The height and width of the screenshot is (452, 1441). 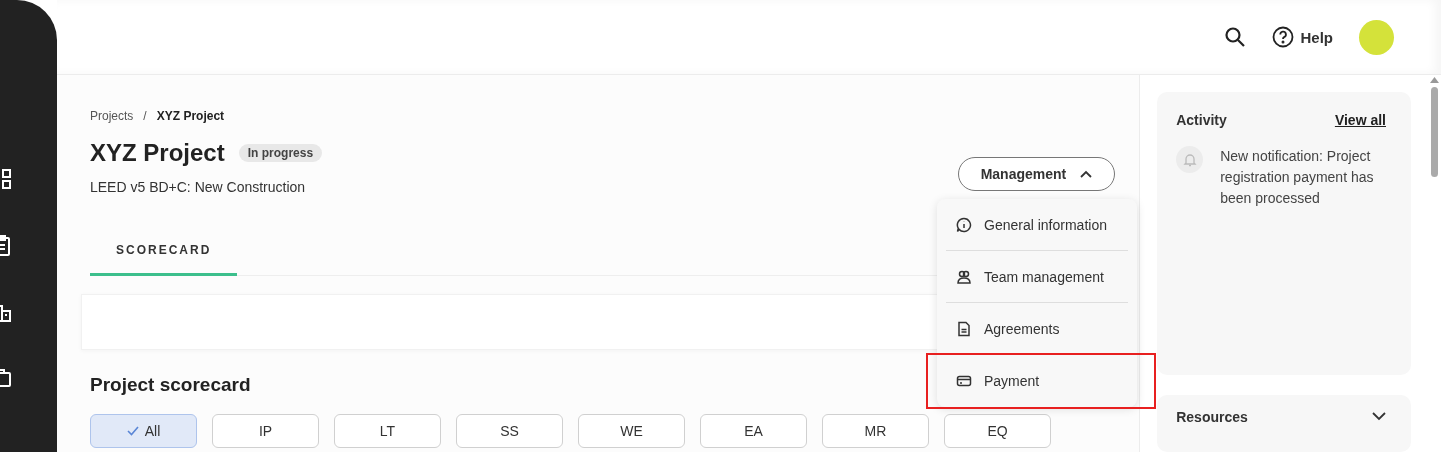 I want to click on scrollbar-thumb, so click(x=1434, y=132).